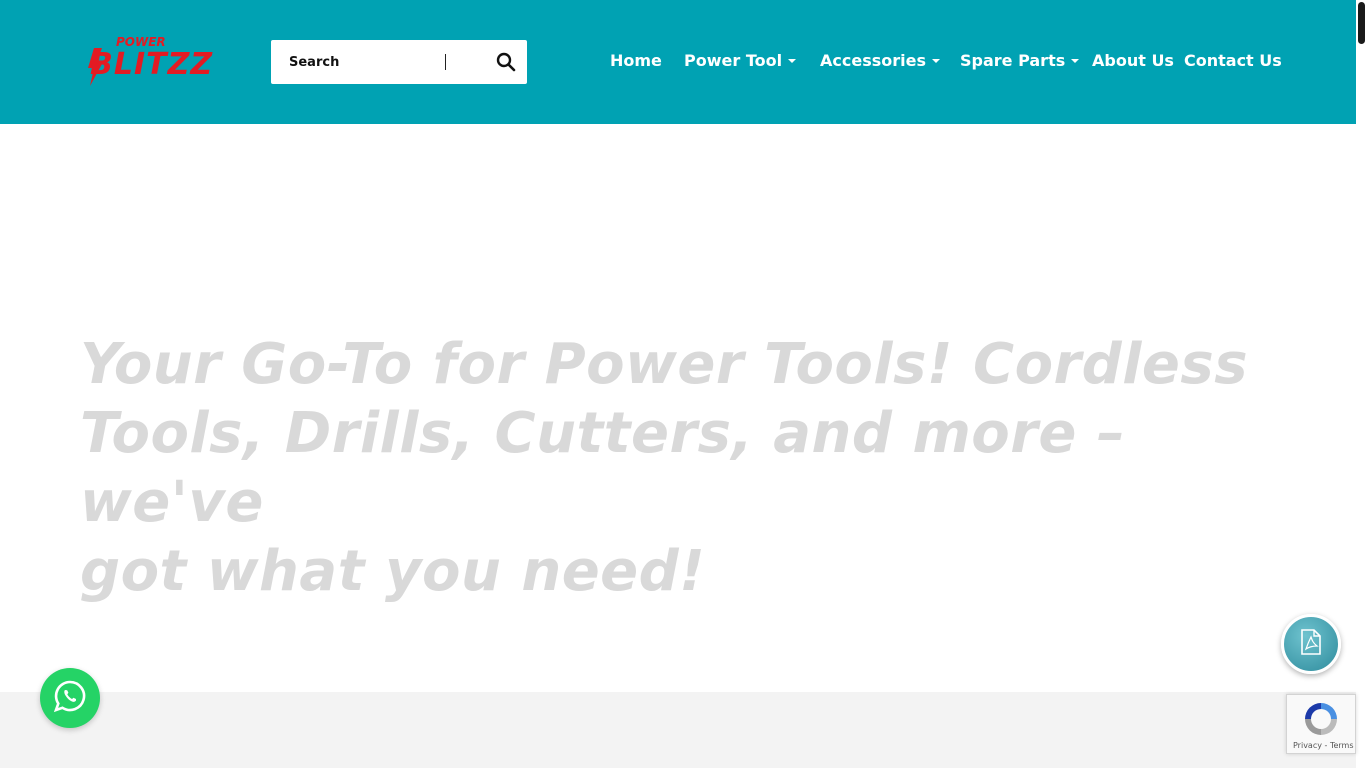  I want to click on nav-contact-us: Contact Us, so click(1233, 60).